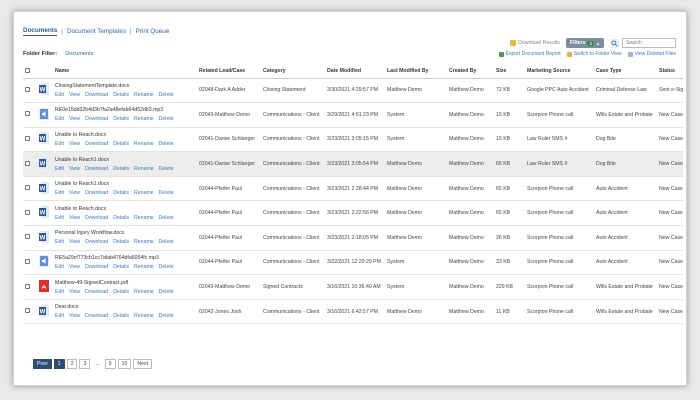 Image resolution: width=700 pixels, height=400 pixels. I want to click on col-header-date-modified: Date Modified, so click(355, 72).